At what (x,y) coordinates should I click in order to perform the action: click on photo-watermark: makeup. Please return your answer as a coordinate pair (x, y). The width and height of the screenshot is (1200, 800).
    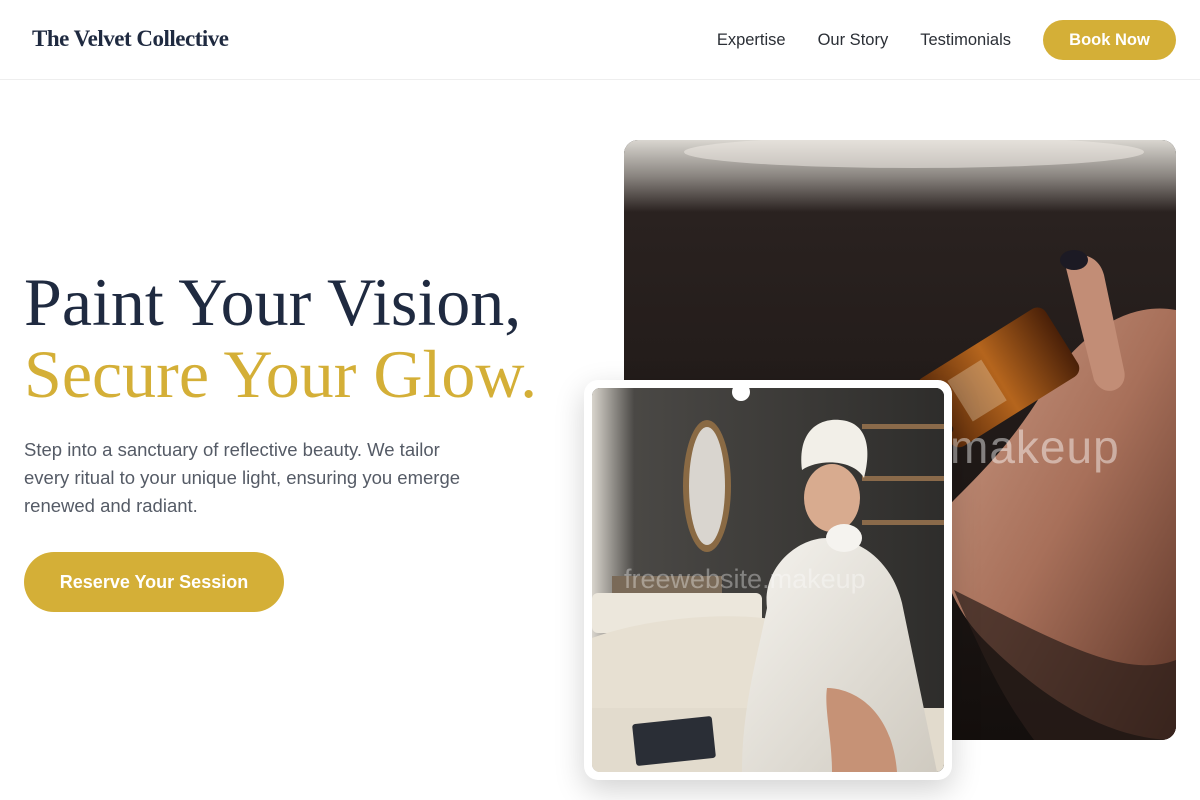
    Looking at the image, I should click on (1035, 447).